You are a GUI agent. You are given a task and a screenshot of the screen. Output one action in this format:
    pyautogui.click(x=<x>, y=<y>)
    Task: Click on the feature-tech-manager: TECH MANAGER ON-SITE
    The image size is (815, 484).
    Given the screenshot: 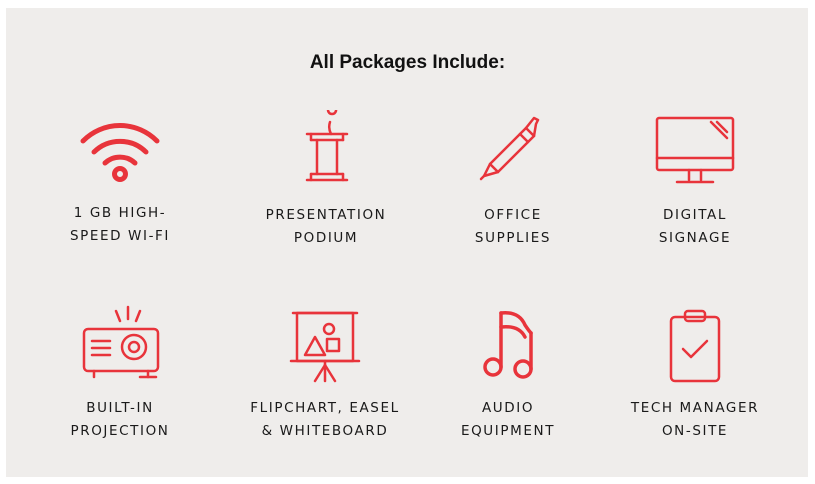 What is the action you would take?
    pyautogui.click(x=695, y=373)
    